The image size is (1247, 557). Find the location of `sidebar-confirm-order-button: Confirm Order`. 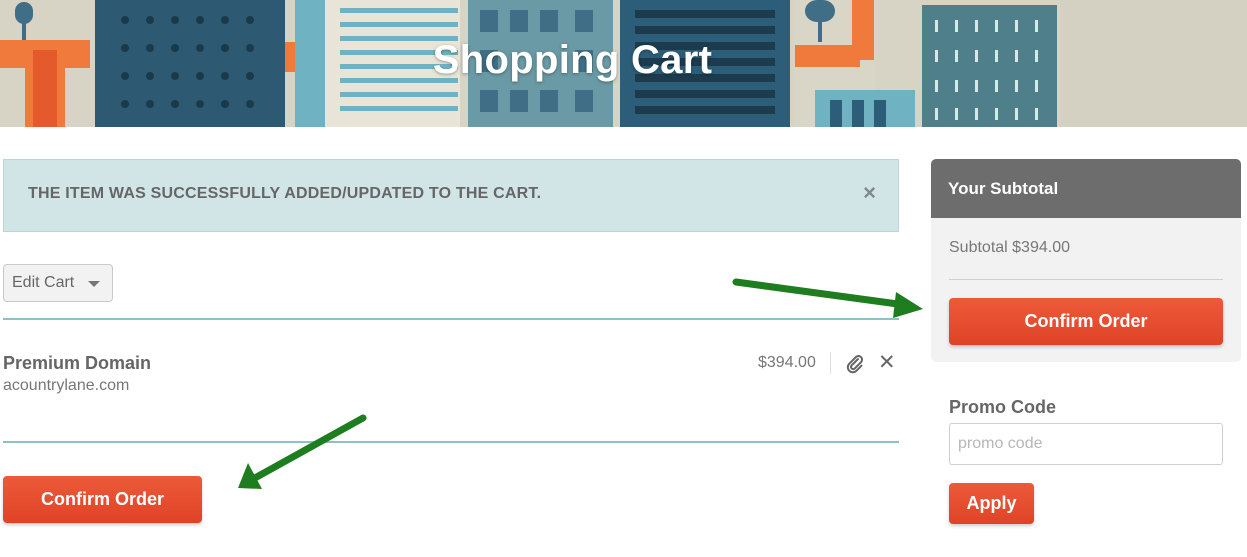

sidebar-confirm-order-button: Confirm Order is located at coordinates (1086, 321).